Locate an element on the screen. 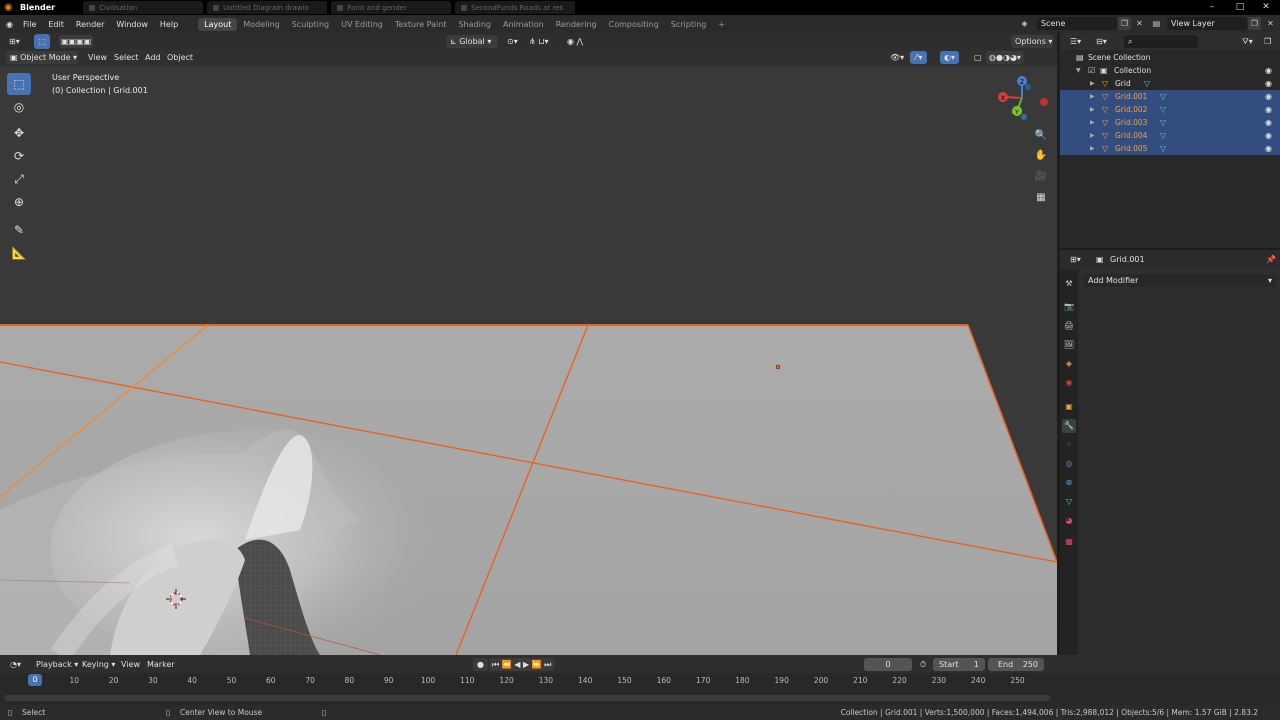 The image size is (1280, 720). timeline-view-menu: View is located at coordinates (130, 664).